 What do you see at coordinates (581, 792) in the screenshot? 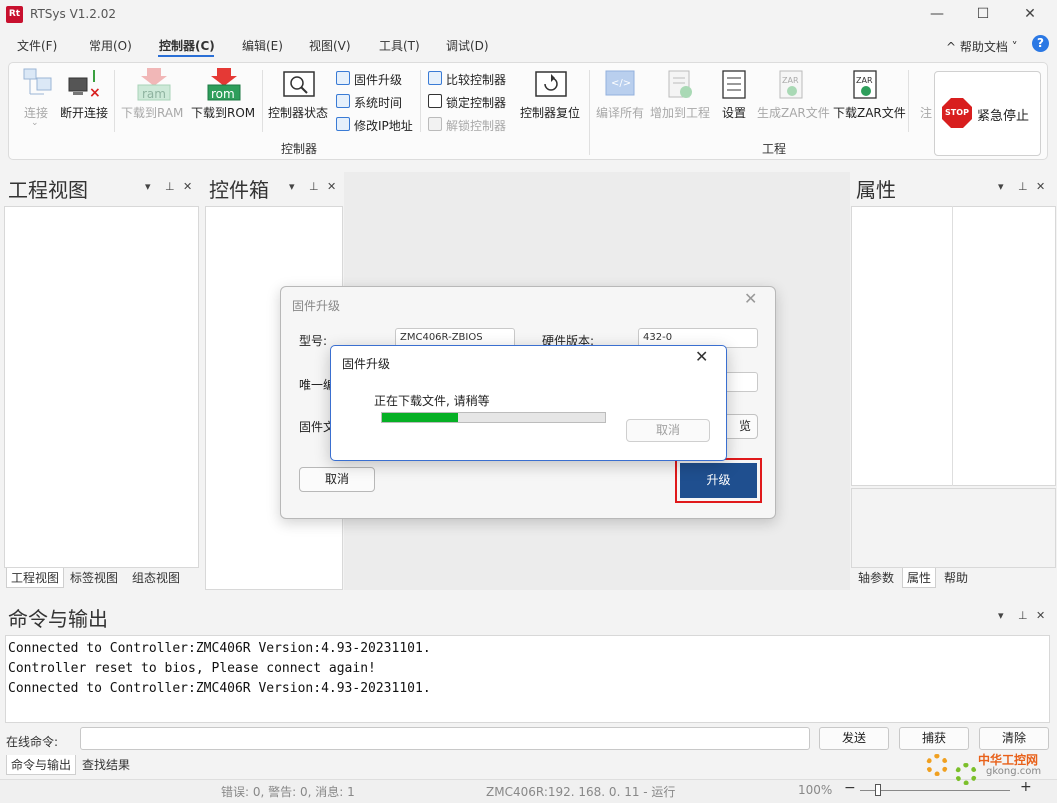
I see `status-connection: ZMC406R:192. 168. 0. 11 - 运行` at bounding box center [581, 792].